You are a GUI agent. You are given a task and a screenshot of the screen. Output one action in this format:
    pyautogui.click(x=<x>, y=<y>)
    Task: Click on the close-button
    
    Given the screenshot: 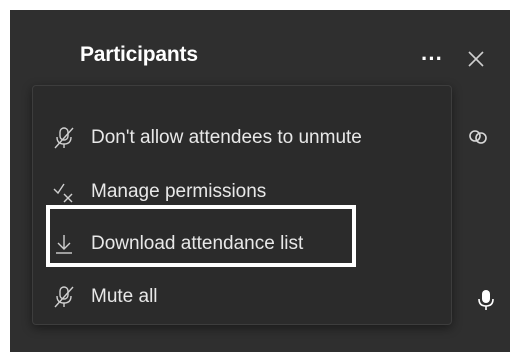 What is the action you would take?
    pyautogui.click(x=476, y=59)
    